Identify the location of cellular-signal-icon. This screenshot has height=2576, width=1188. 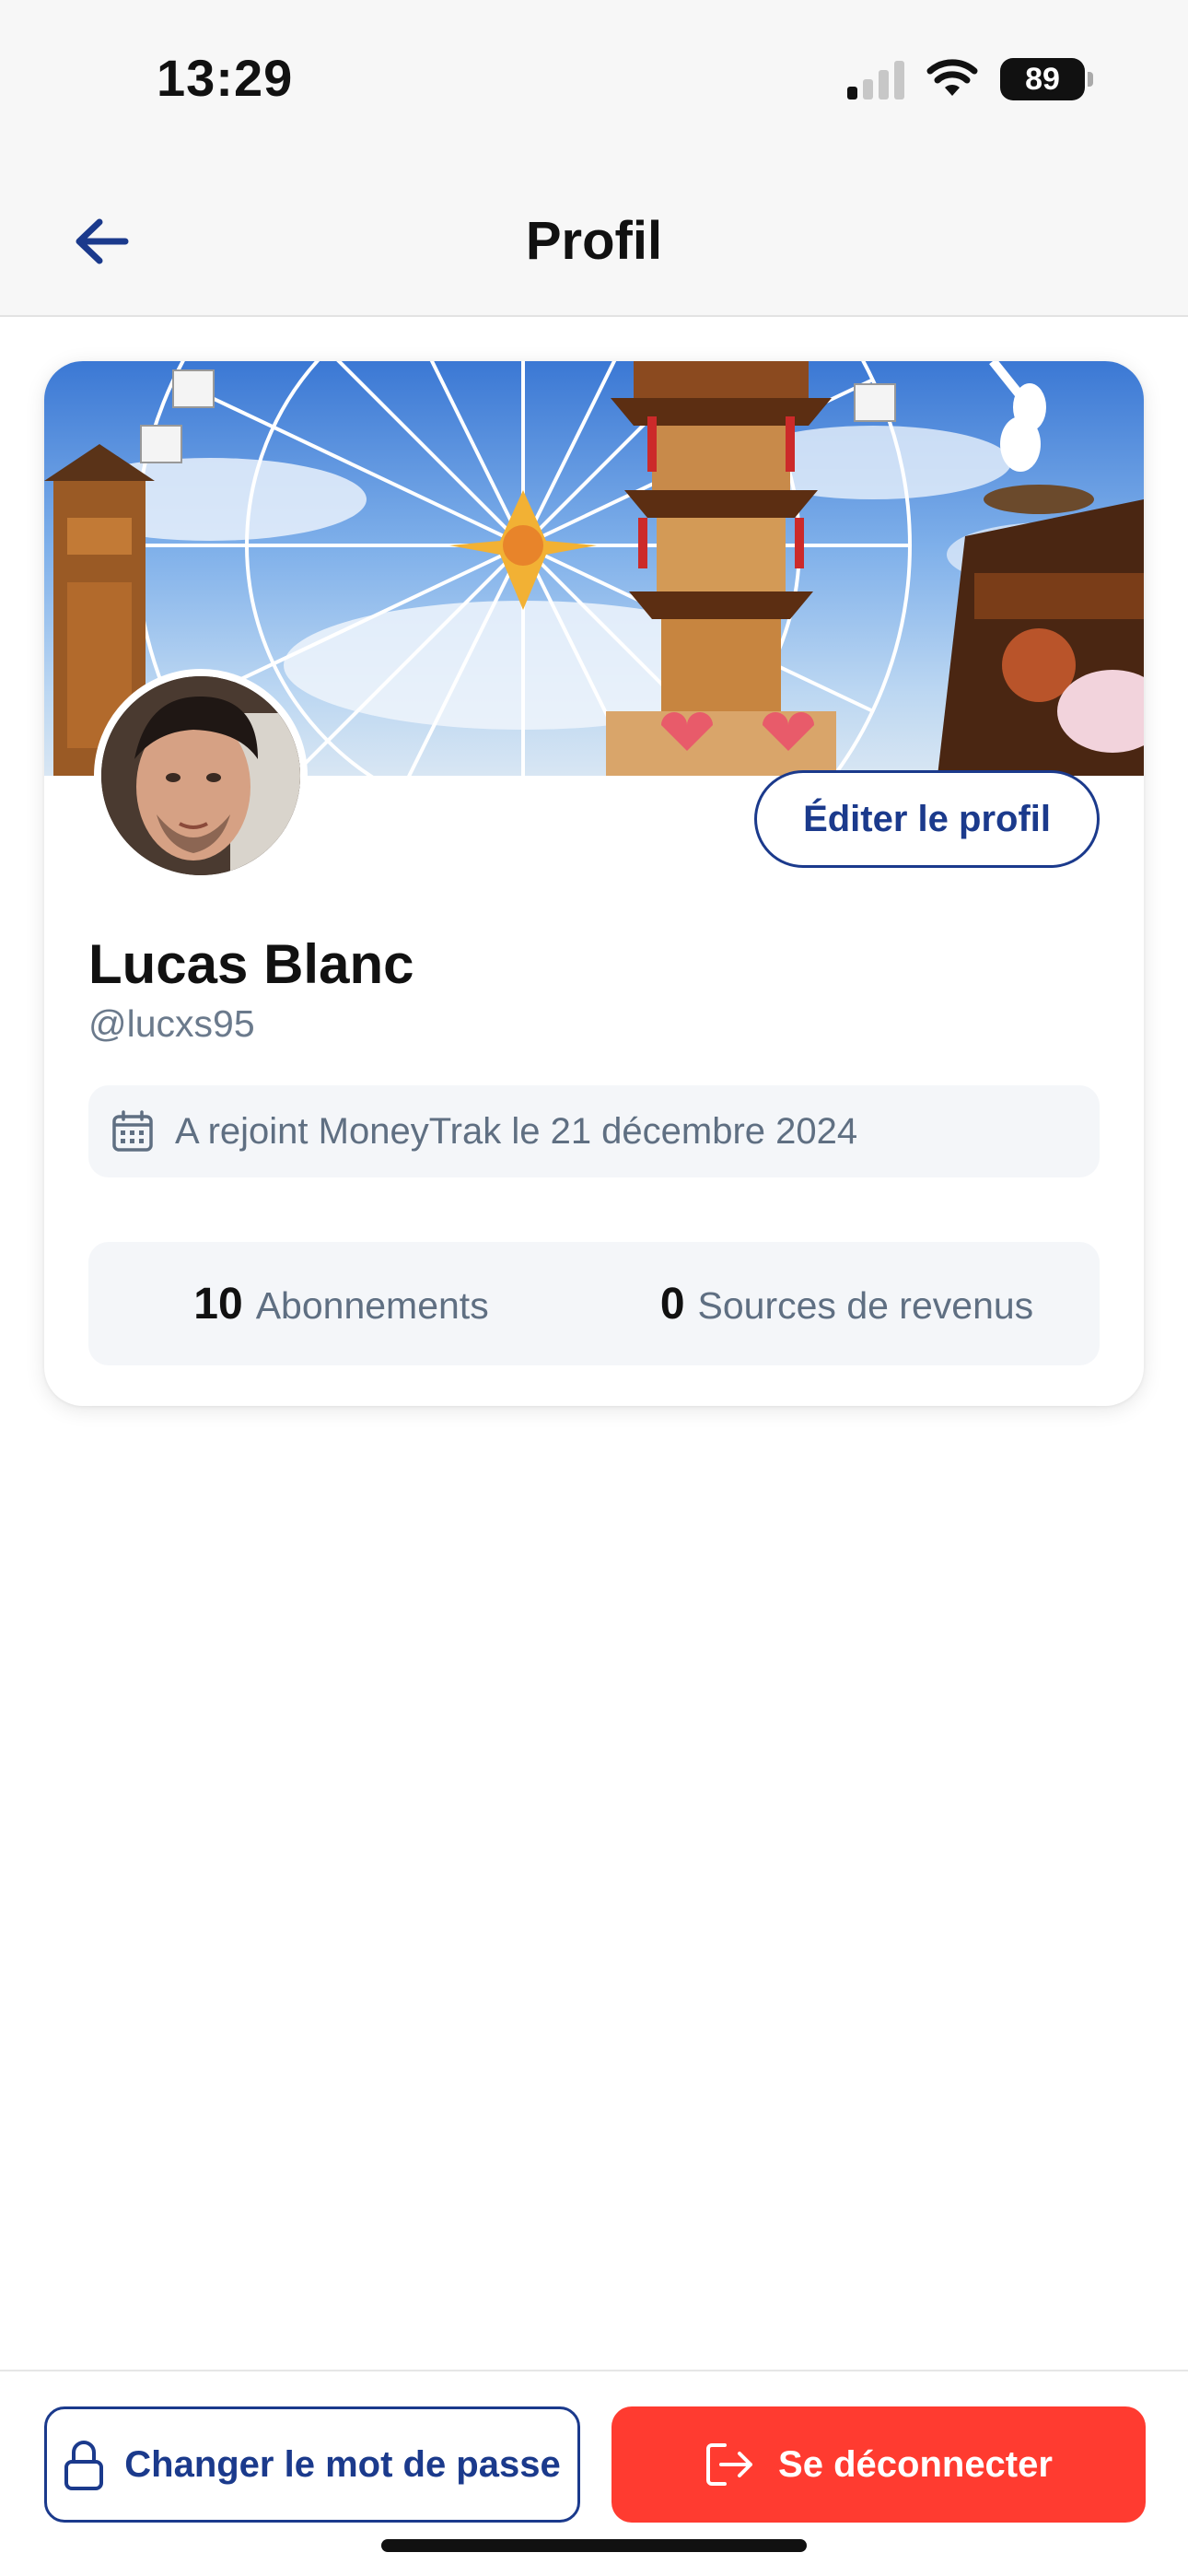
(875, 79).